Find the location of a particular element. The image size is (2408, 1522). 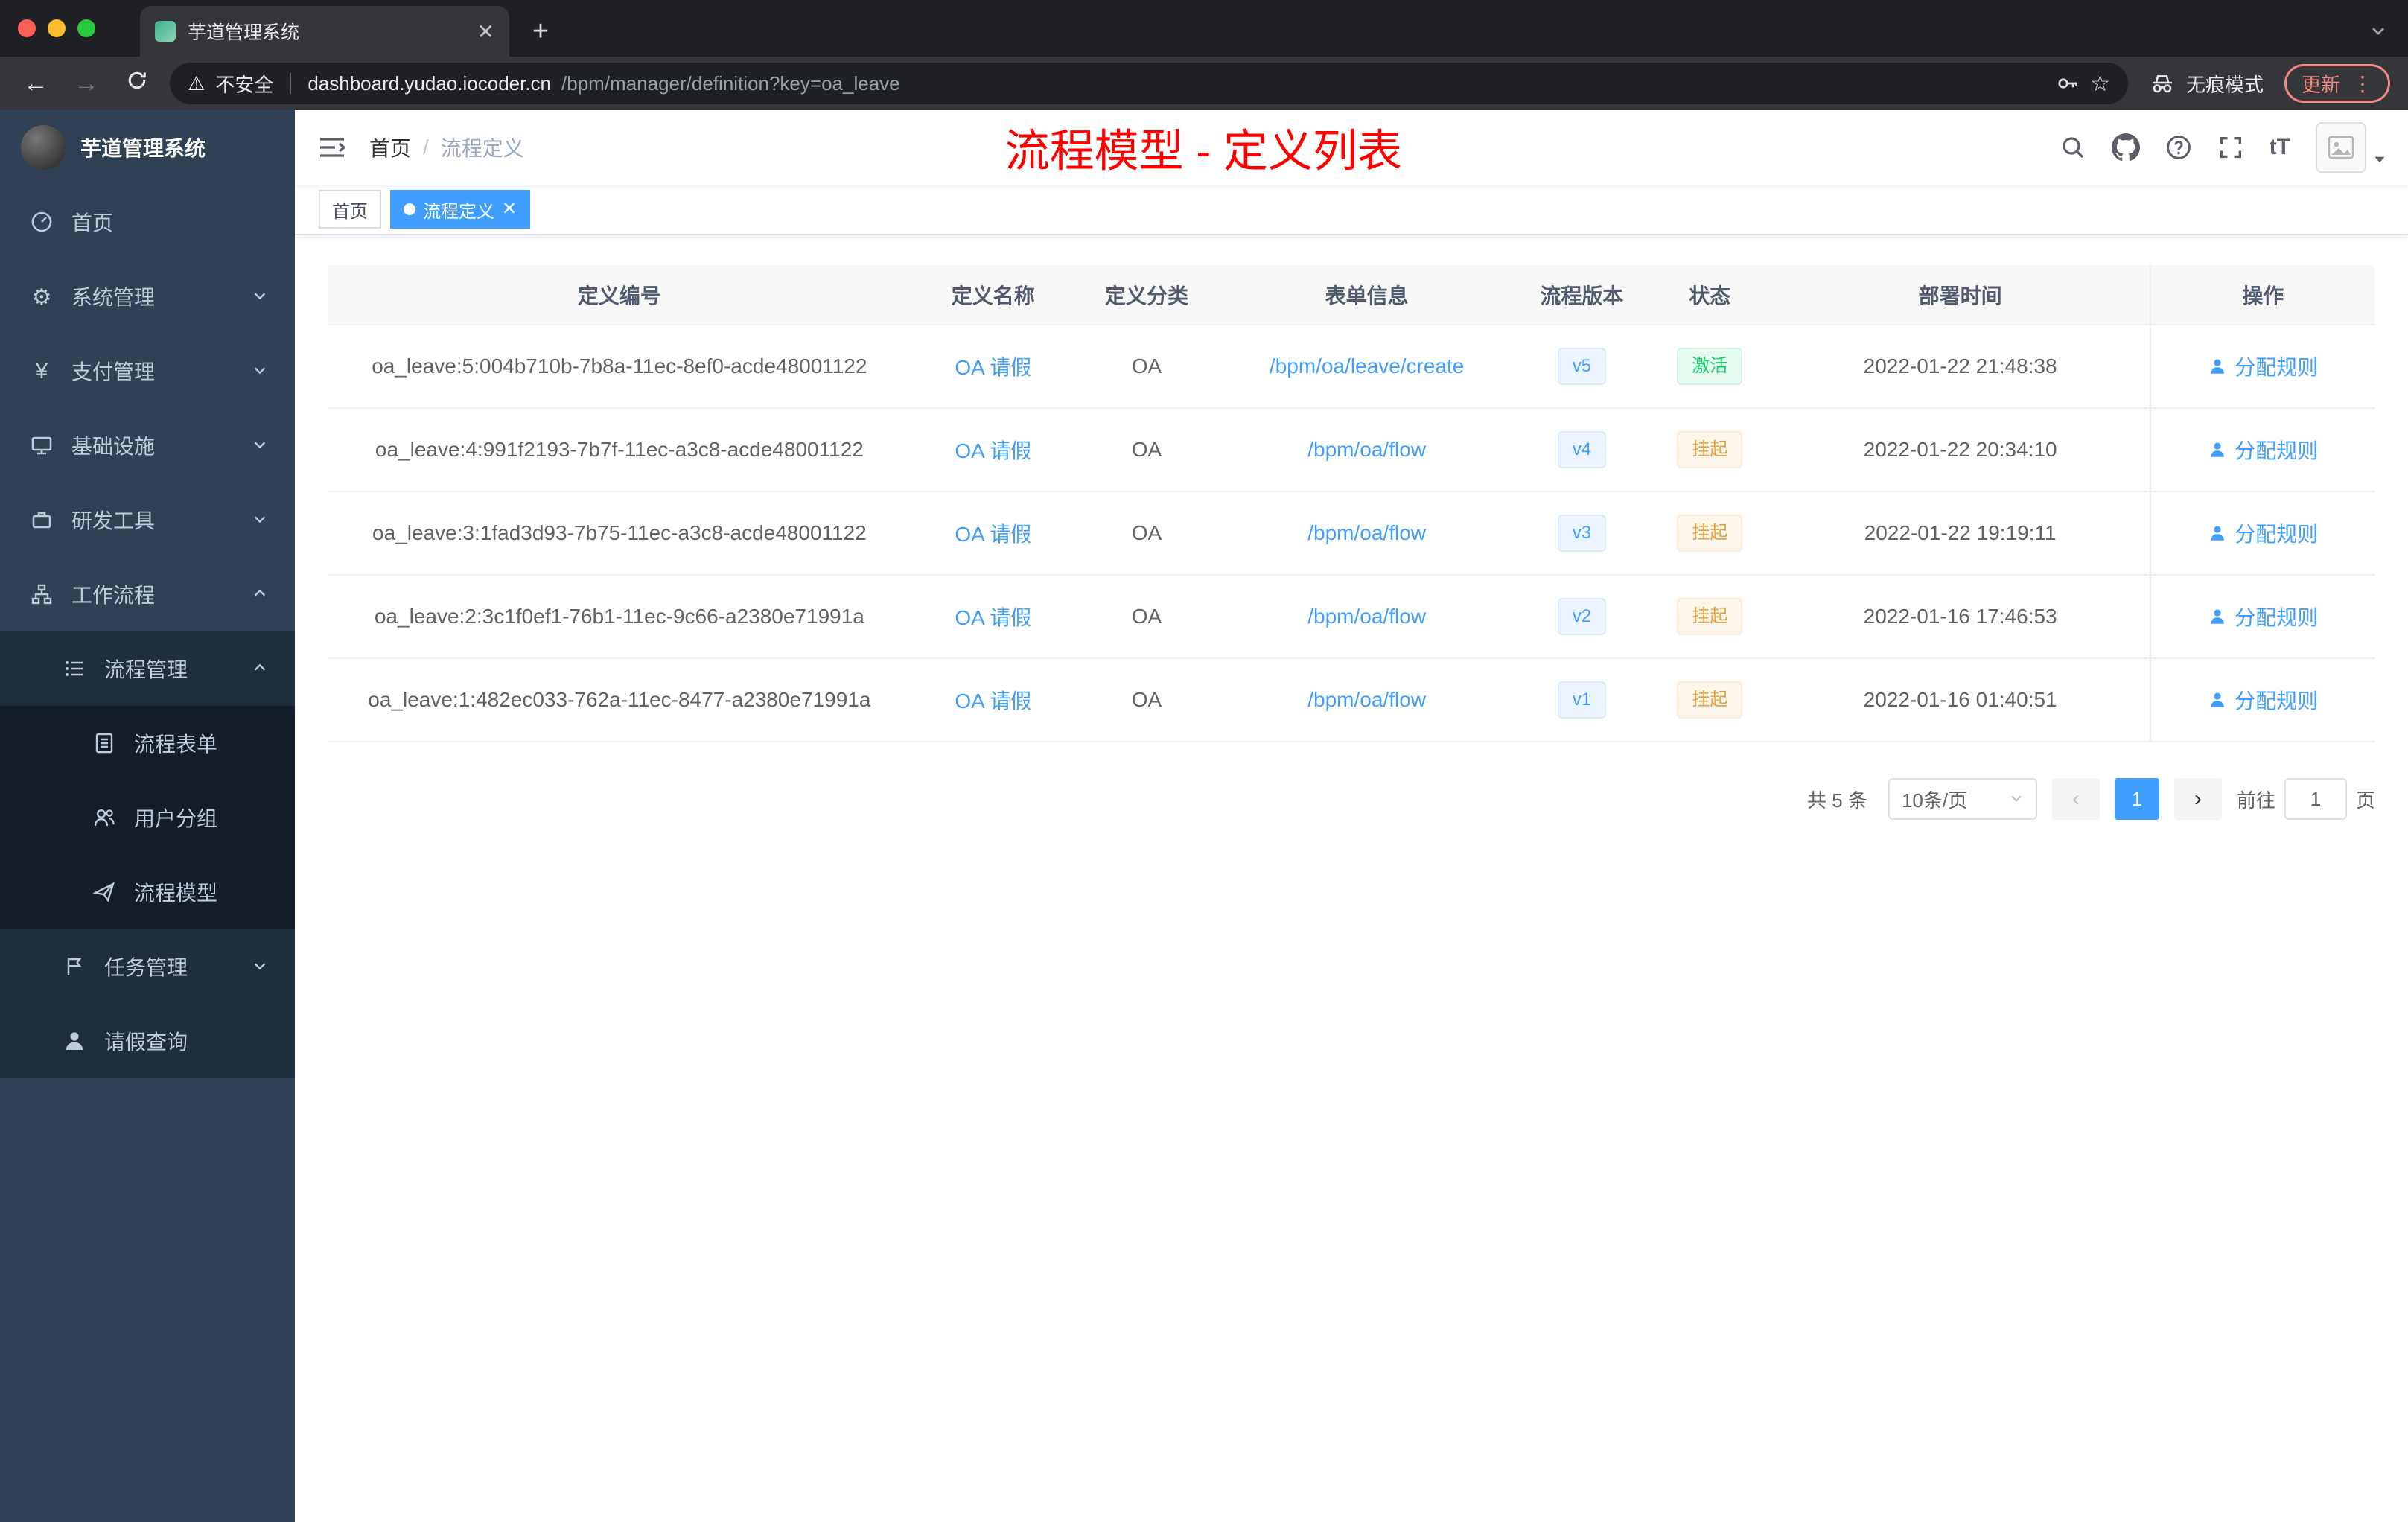

browser-tabstrip: 芋道管理系统 ✕ + is located at coordinates (1204, 28).